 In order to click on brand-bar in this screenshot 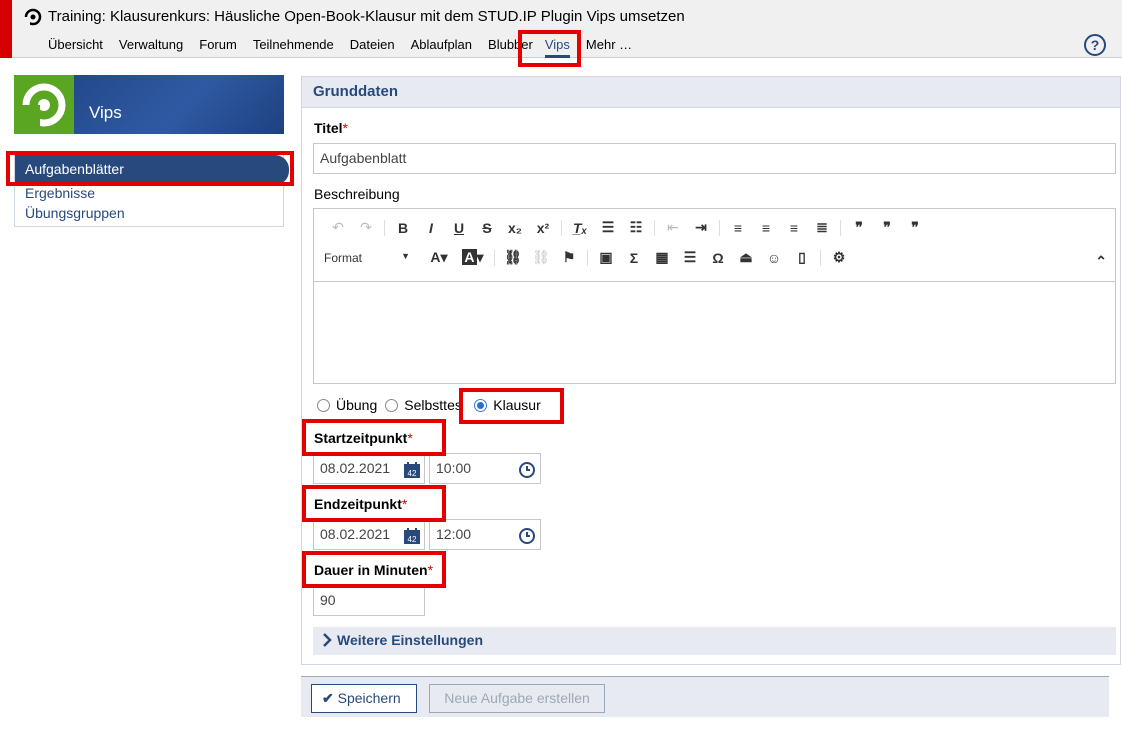, I will do `click(6, 29)`.